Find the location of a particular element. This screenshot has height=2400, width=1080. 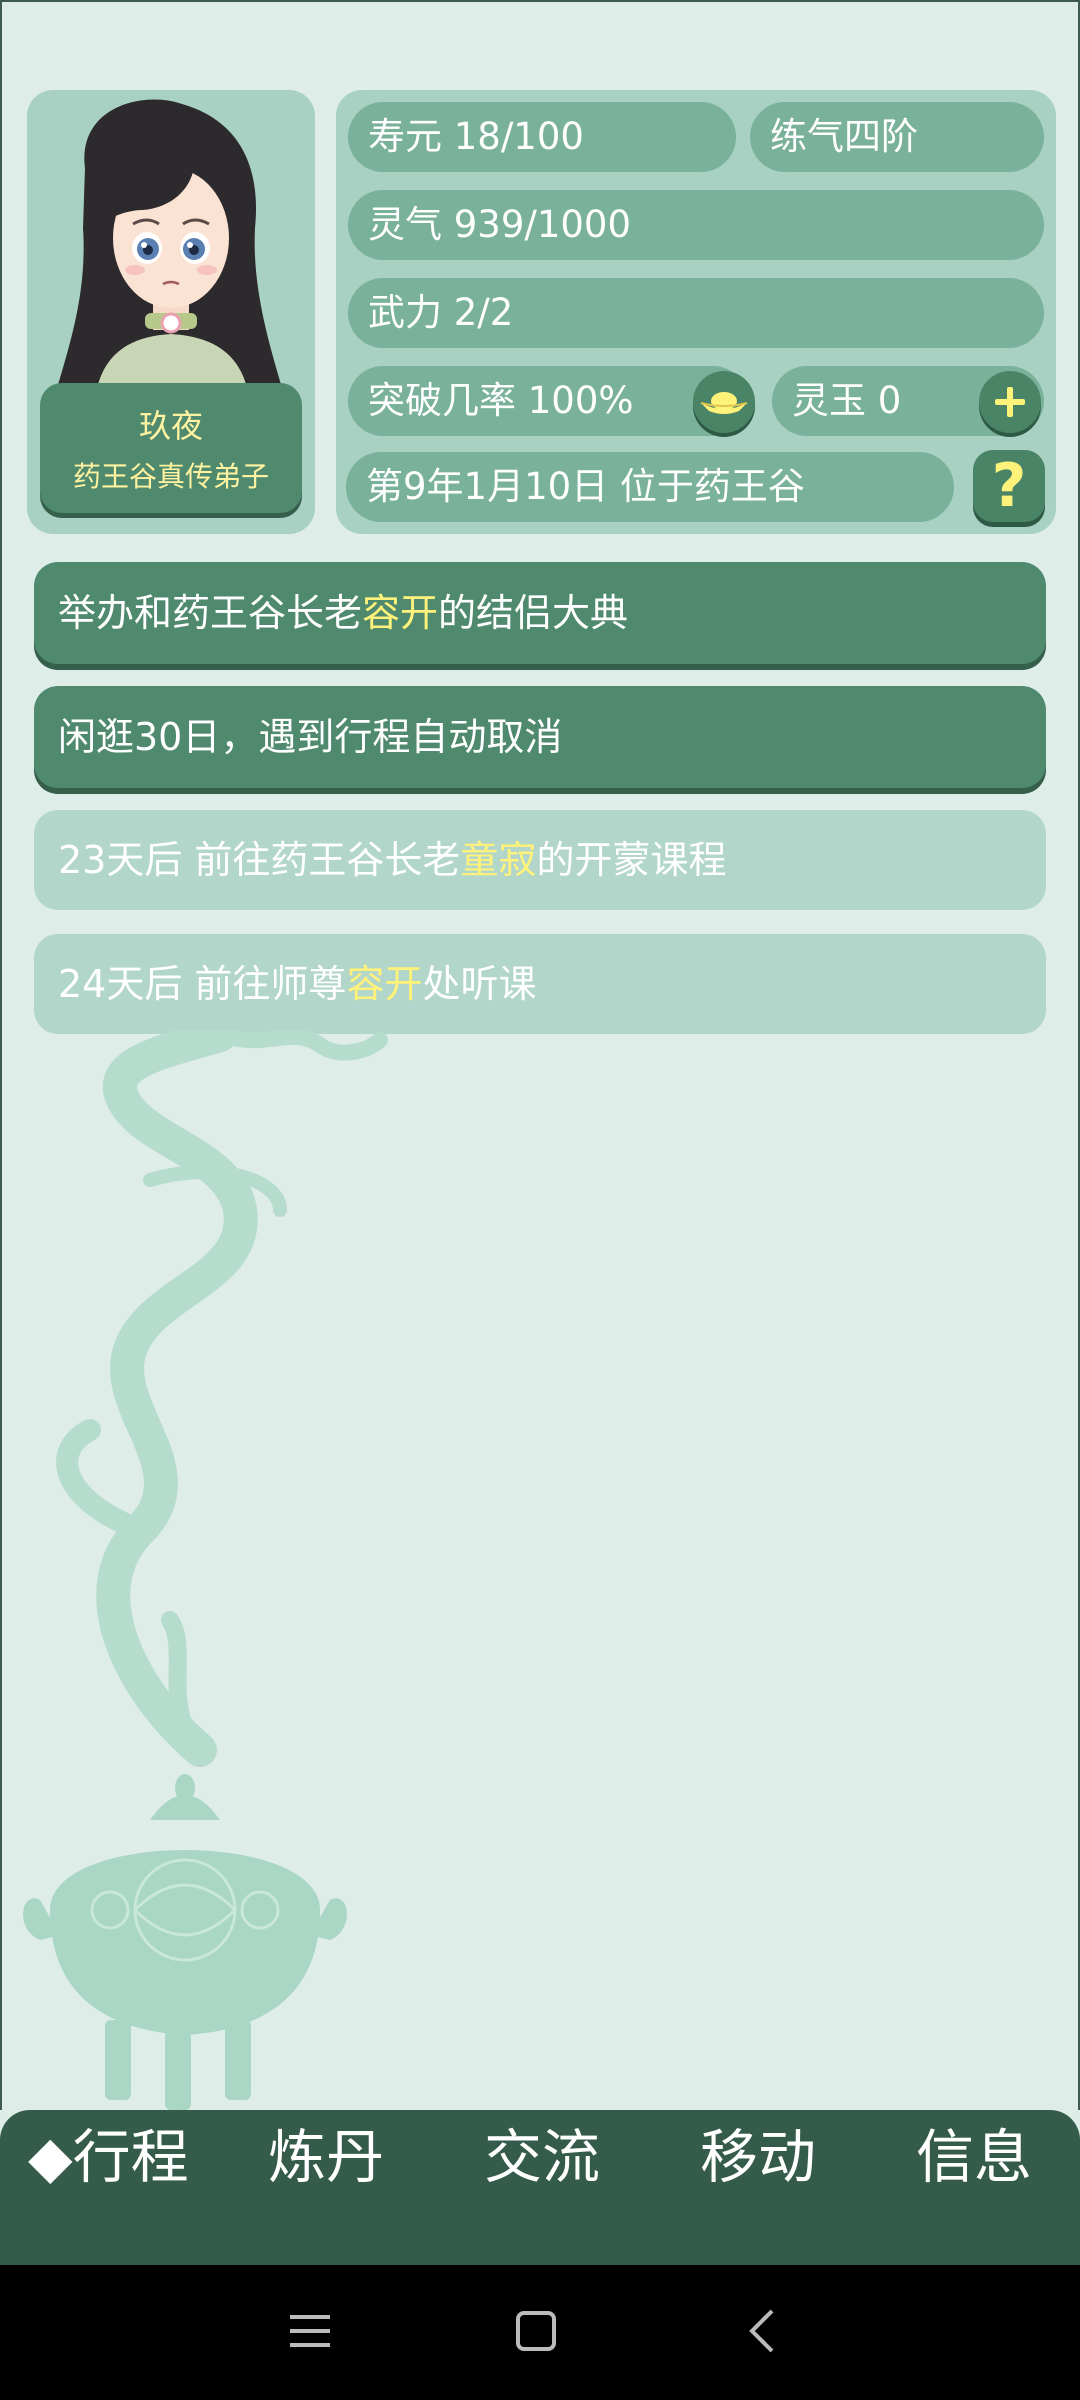

breakthrough-button is located at coordinates (724, 402).